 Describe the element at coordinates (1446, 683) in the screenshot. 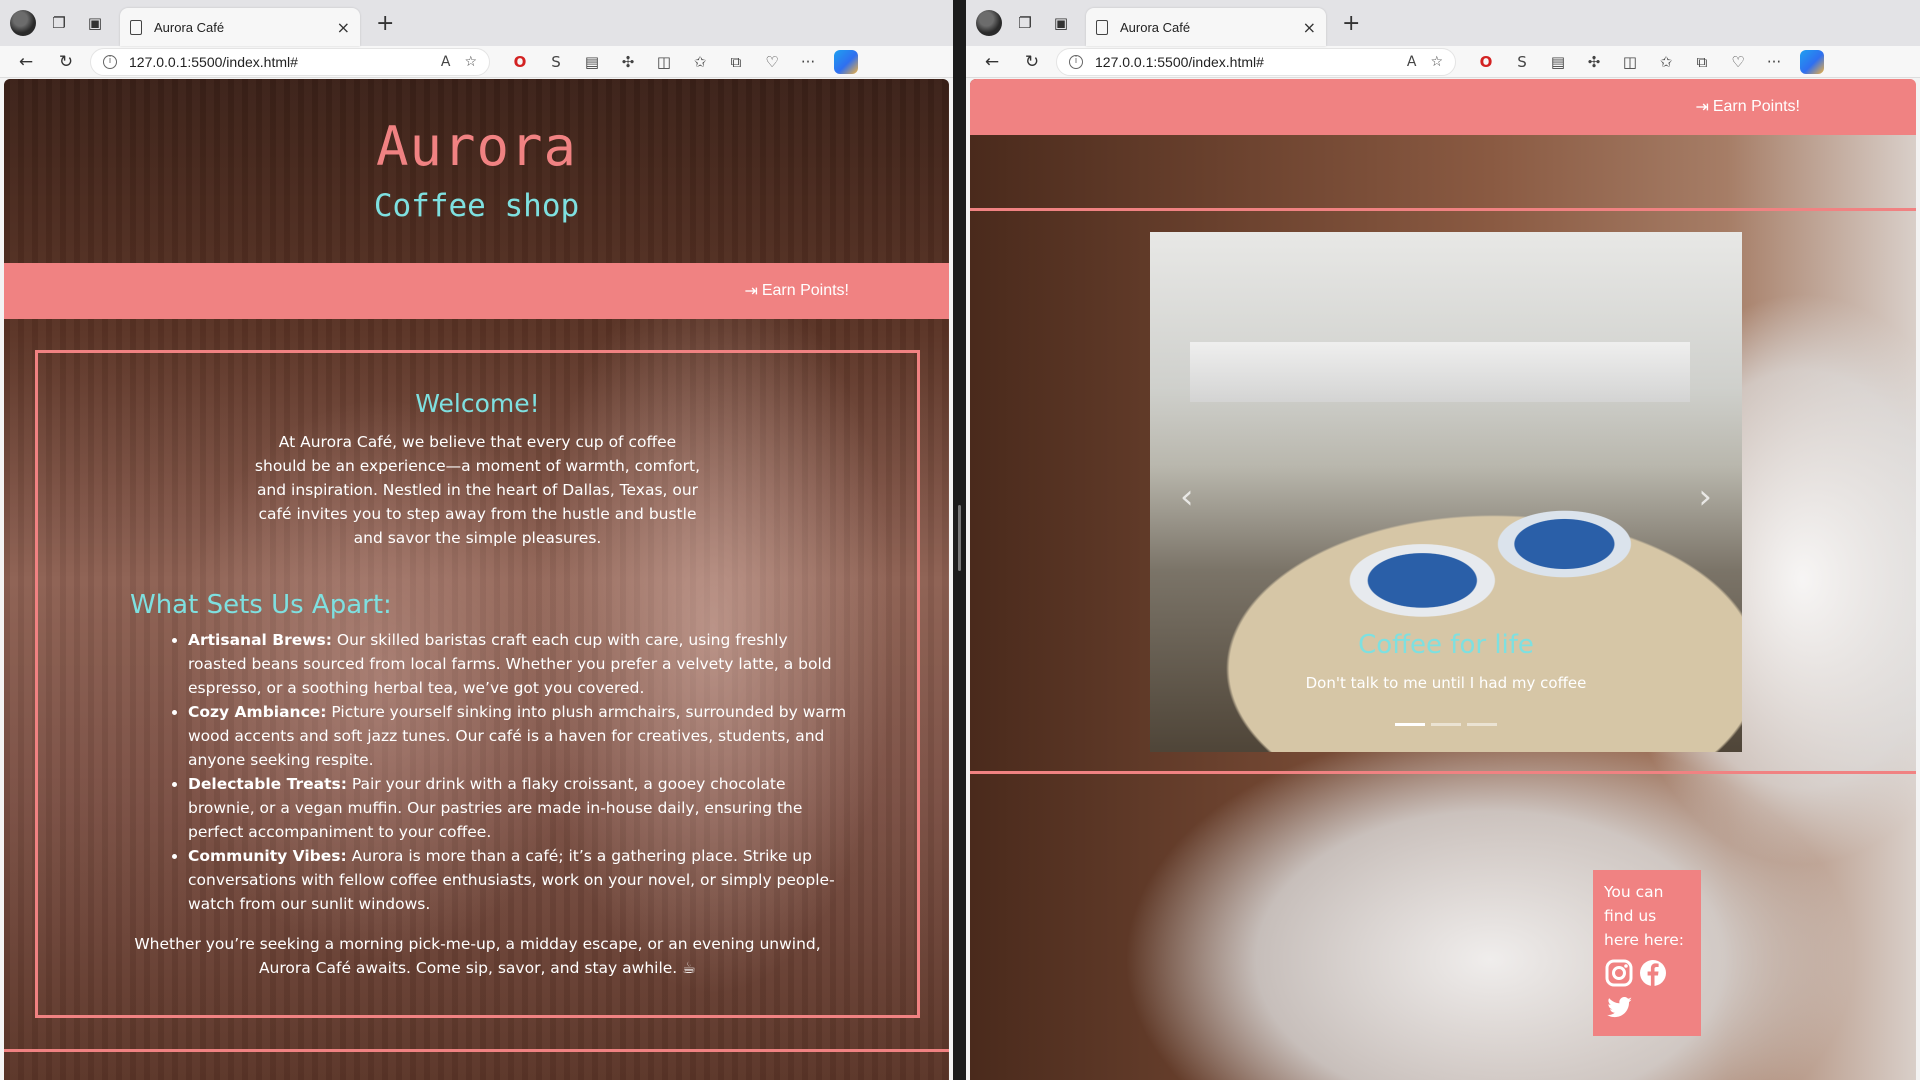

I see `carousel-caption-text: Don't talk to me until I had my coffee` at that location.